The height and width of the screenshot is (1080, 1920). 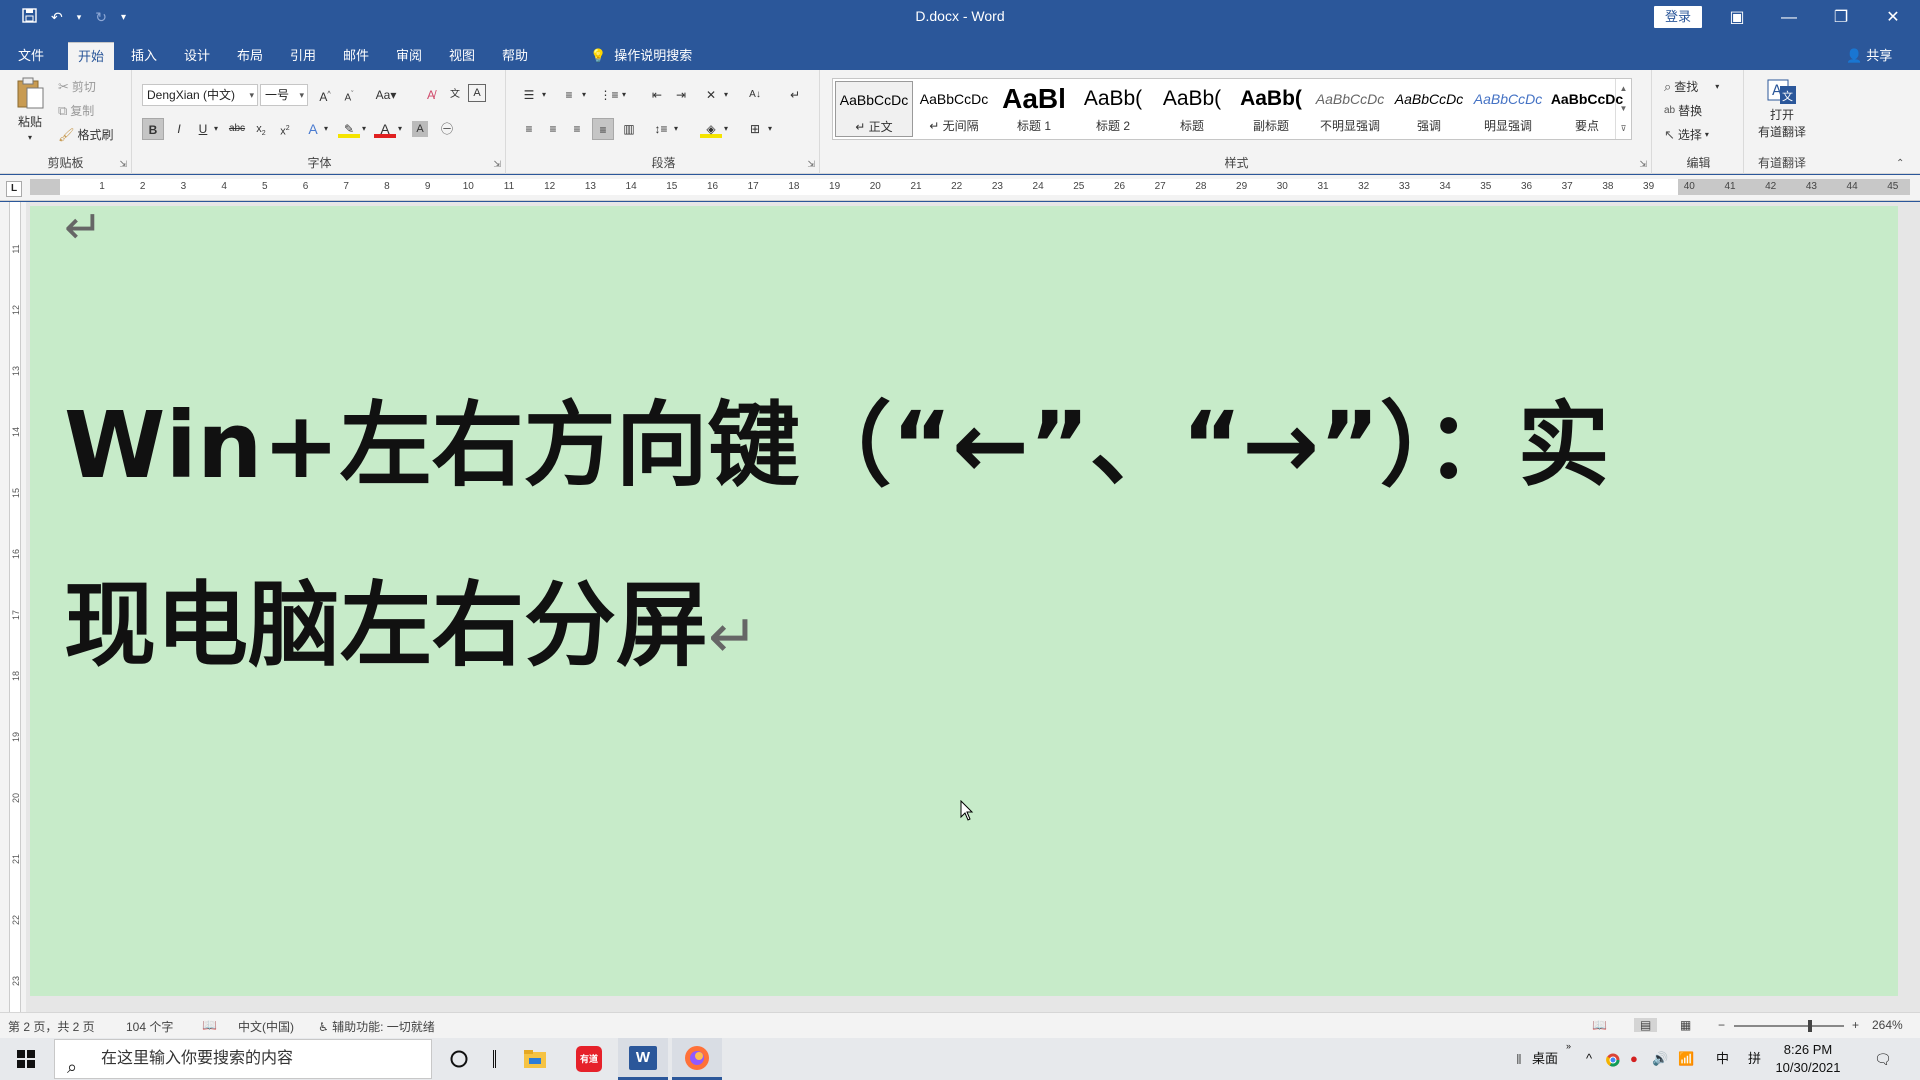 I want to click on clipboard-launcher-icon: ⇲, so click(x=123, y=164).